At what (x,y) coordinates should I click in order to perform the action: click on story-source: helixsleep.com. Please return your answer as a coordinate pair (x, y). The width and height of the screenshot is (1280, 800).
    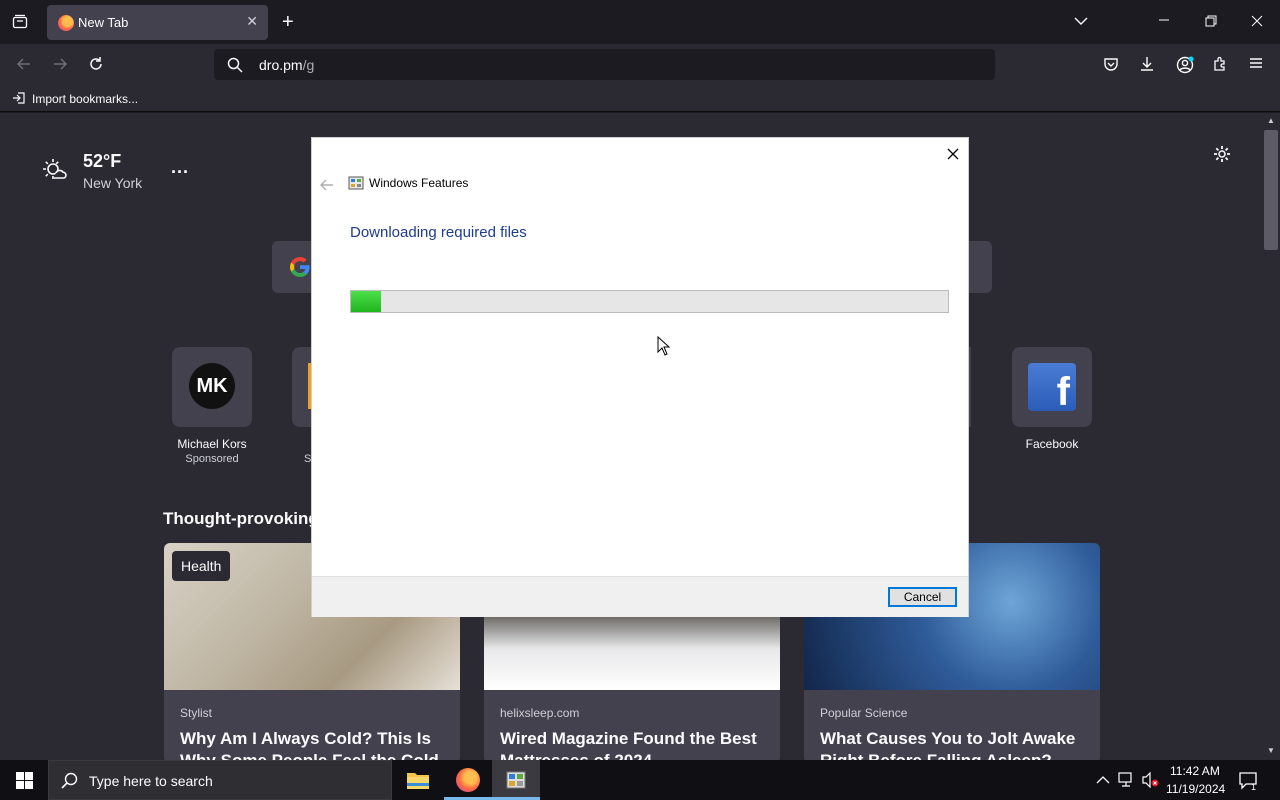
    Looking at the image, I should click on (540, 713).